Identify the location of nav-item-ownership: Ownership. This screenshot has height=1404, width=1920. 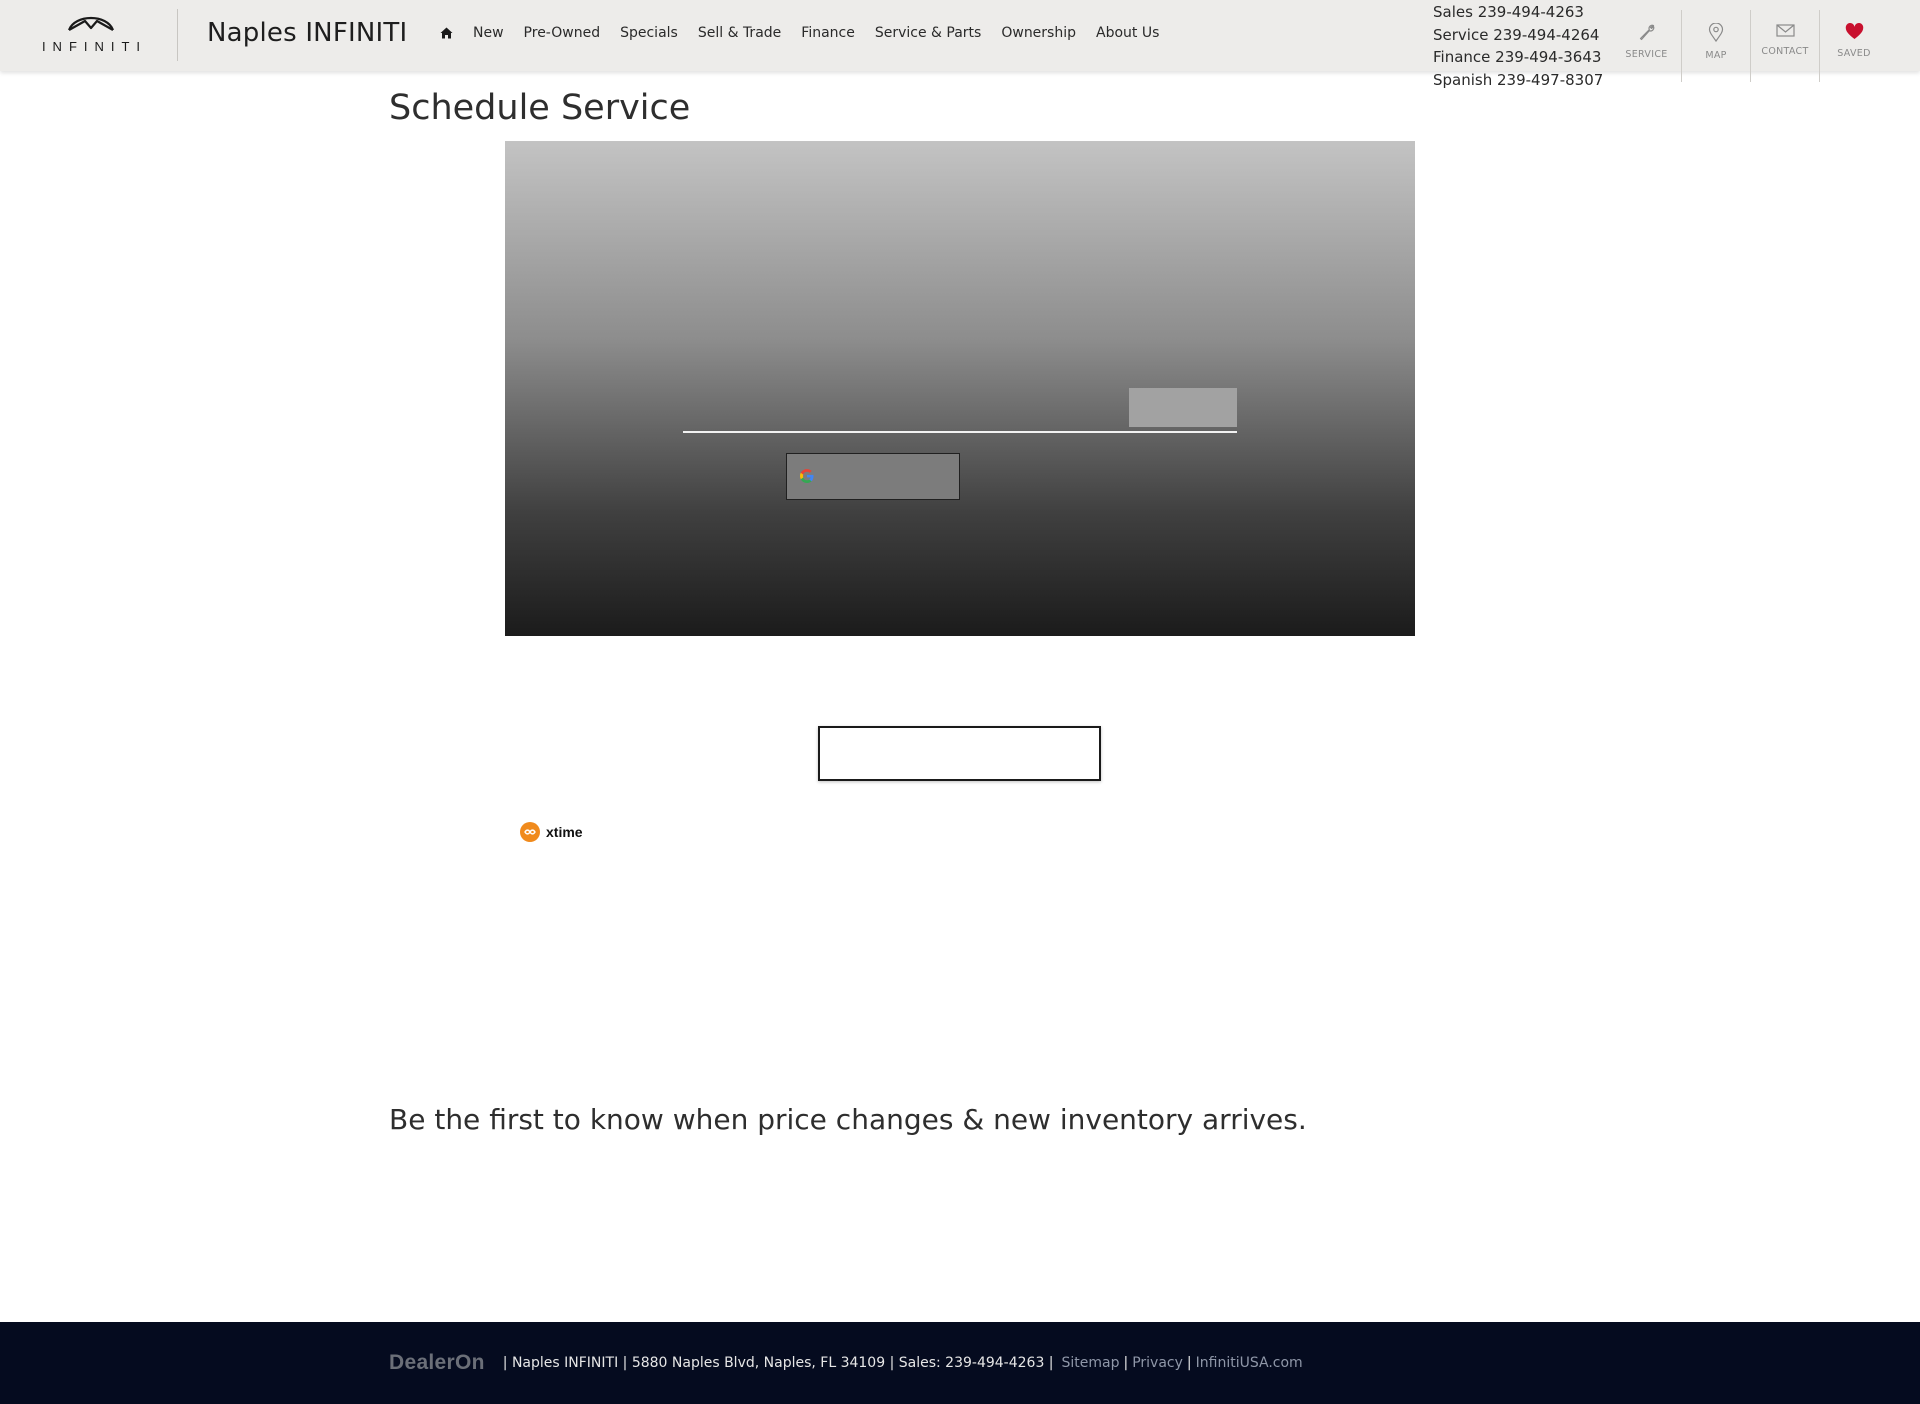
(1038, 33).